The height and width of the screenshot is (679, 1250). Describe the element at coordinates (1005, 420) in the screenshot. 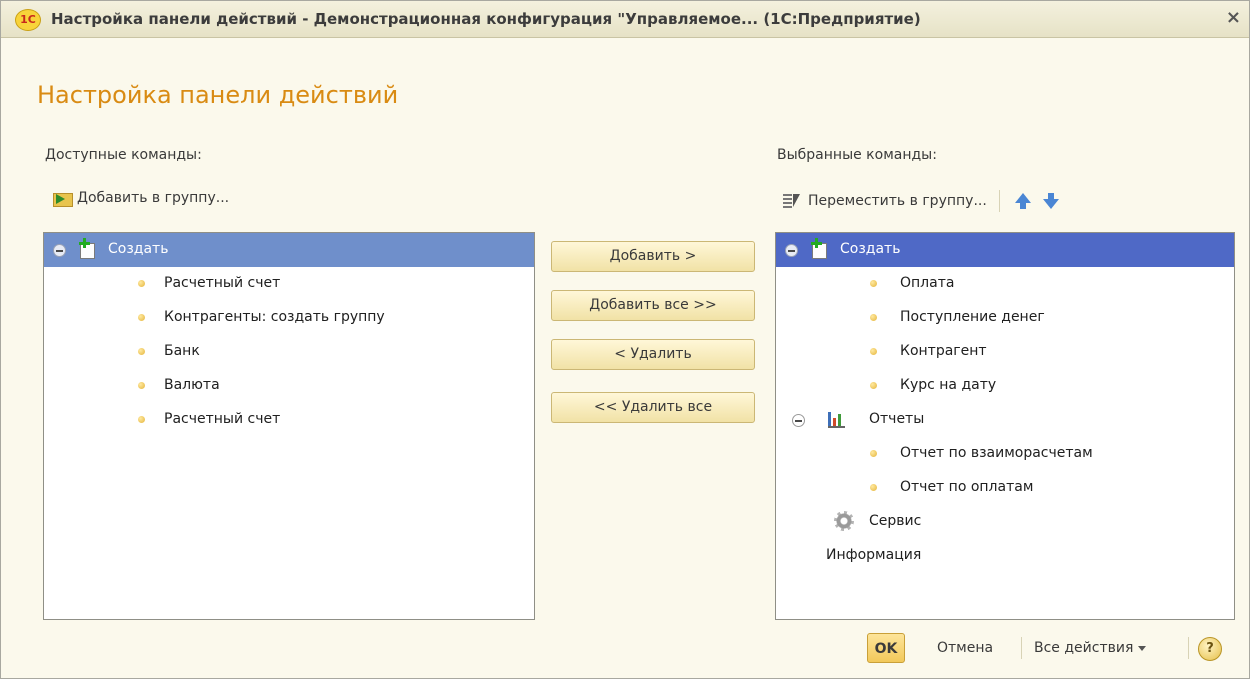

I see `list-item-reports: Отчеты` at that location.